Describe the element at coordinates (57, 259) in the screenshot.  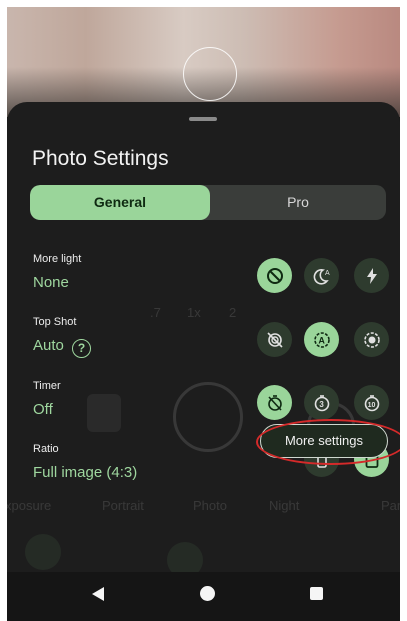
I see `more-light-label: More light` at that location.